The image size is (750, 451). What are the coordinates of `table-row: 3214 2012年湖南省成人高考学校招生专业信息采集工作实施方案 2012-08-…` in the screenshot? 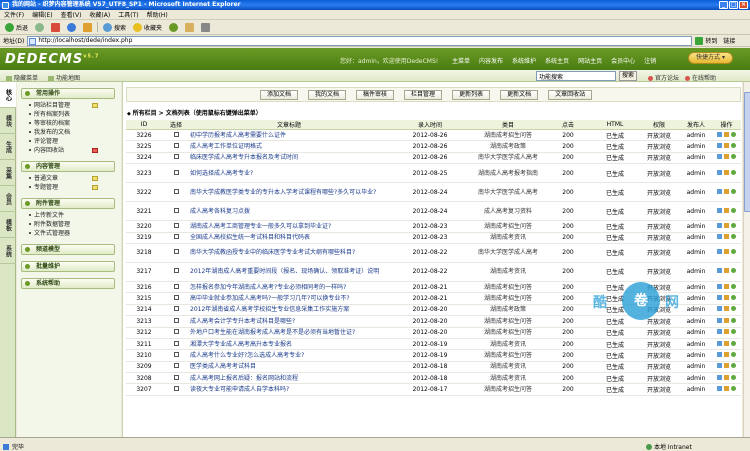 It's located at (433, 310).